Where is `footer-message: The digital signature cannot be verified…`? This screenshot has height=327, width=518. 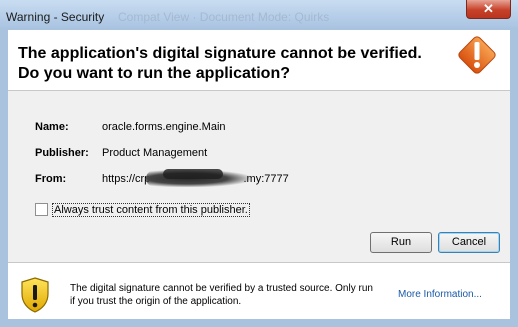 footer-message: The digital signature cannot be verified… is located at coordinates (221, 295).